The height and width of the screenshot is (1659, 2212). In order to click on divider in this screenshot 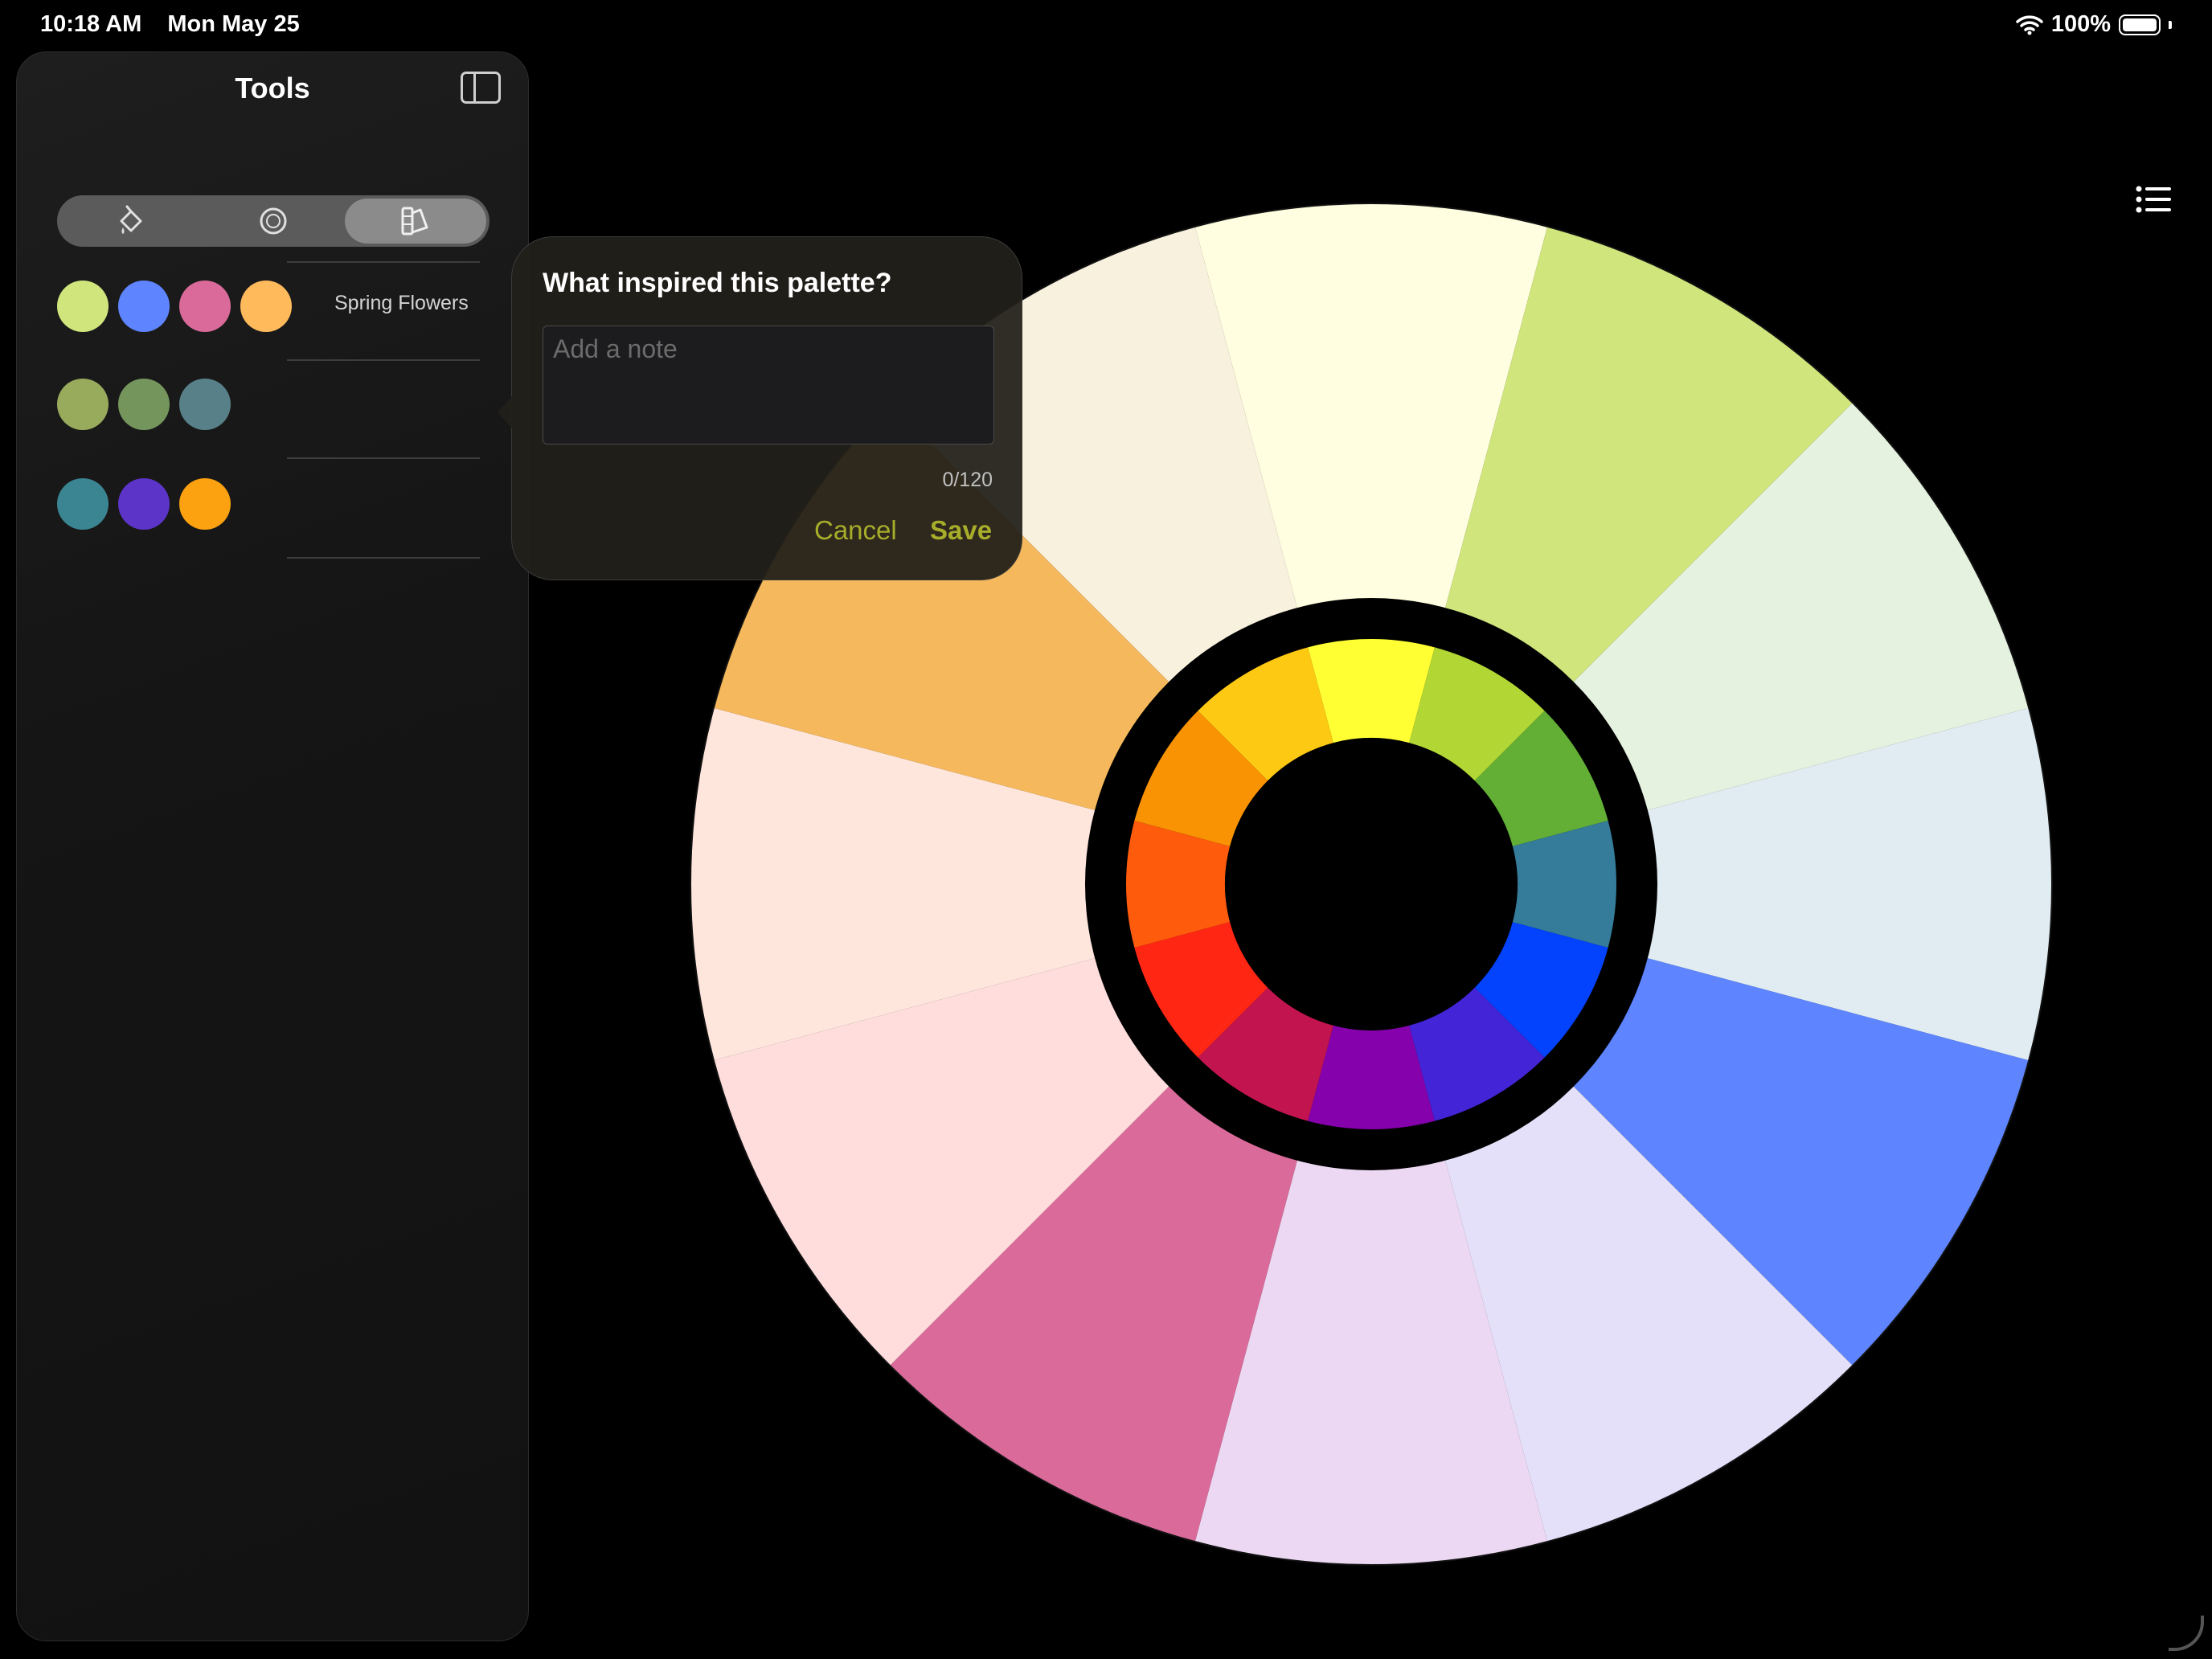, I will do `click(383, 558)`.